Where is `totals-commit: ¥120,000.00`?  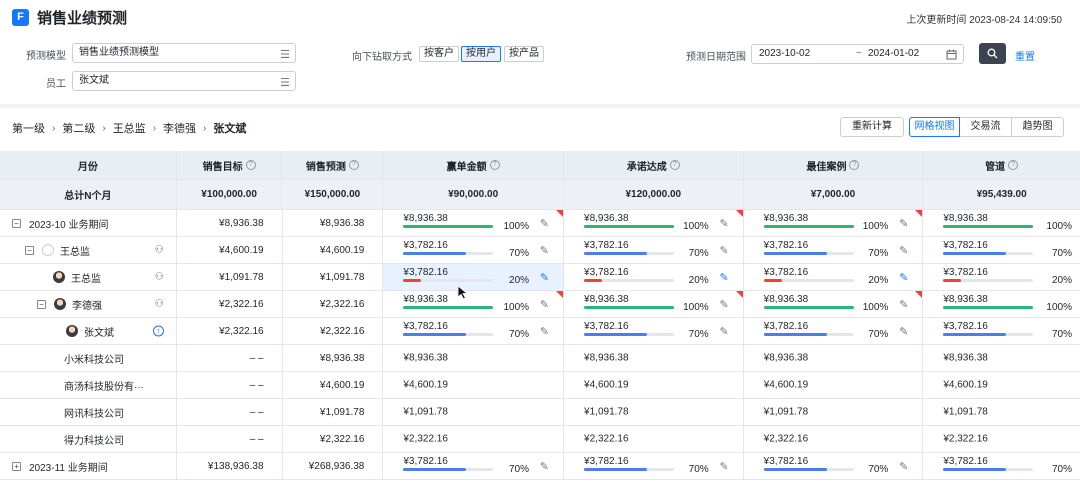
totals-commit: ¥120,000.00 is located at coordinates (654, 194).